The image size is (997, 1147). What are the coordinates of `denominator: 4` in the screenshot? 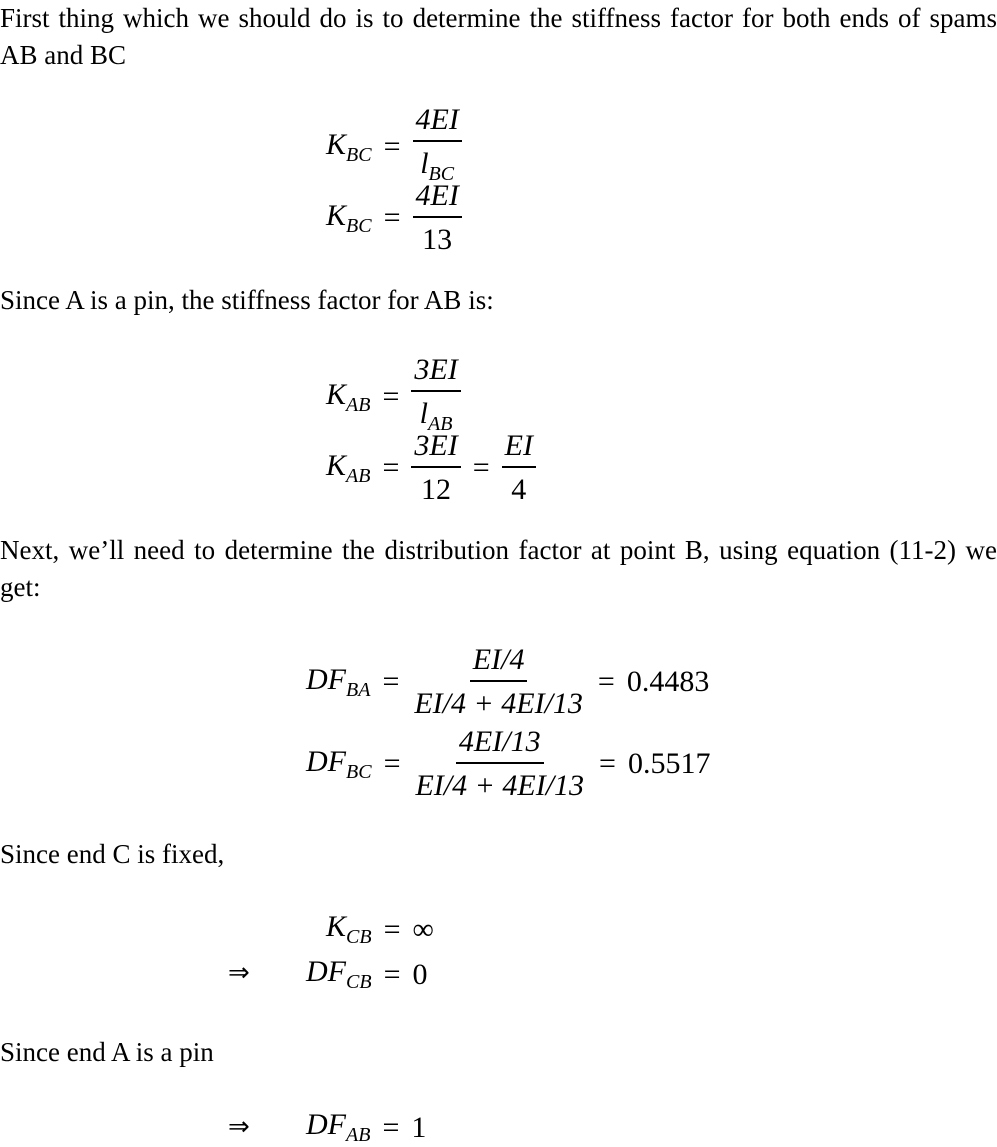 It's located at (519, 489).